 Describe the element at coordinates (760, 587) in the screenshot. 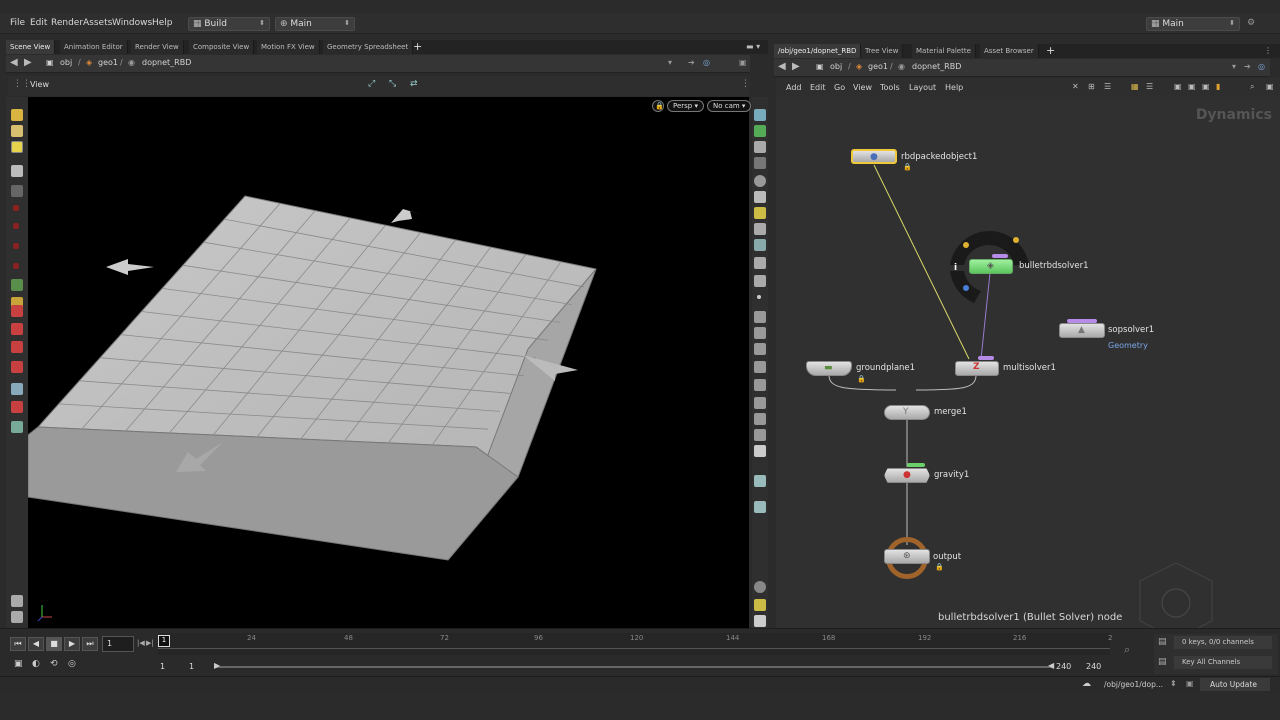

I see `info-icon` at that location.